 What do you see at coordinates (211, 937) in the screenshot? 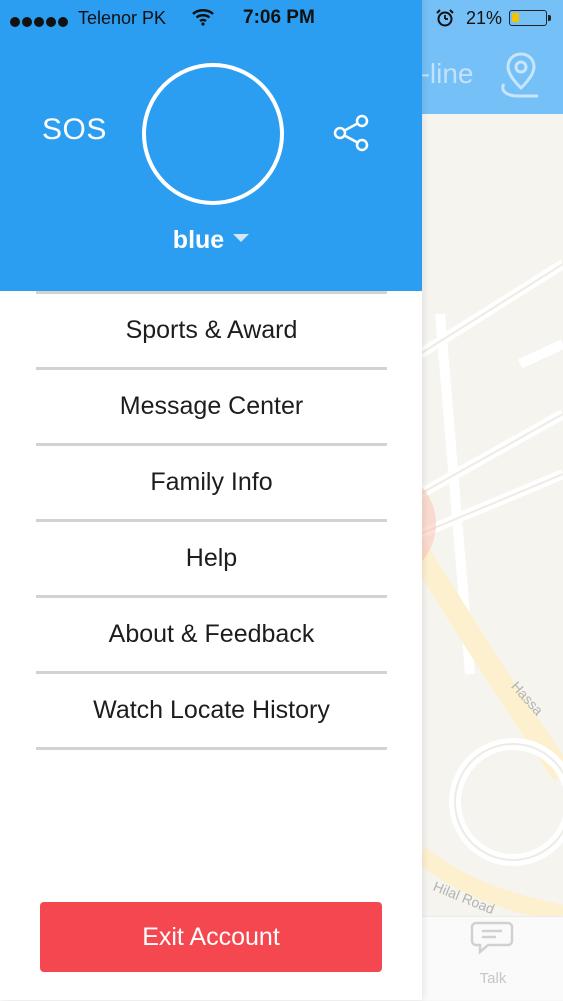
I see `exit-account-button: Exit Account` at bounding box center [211, 937].